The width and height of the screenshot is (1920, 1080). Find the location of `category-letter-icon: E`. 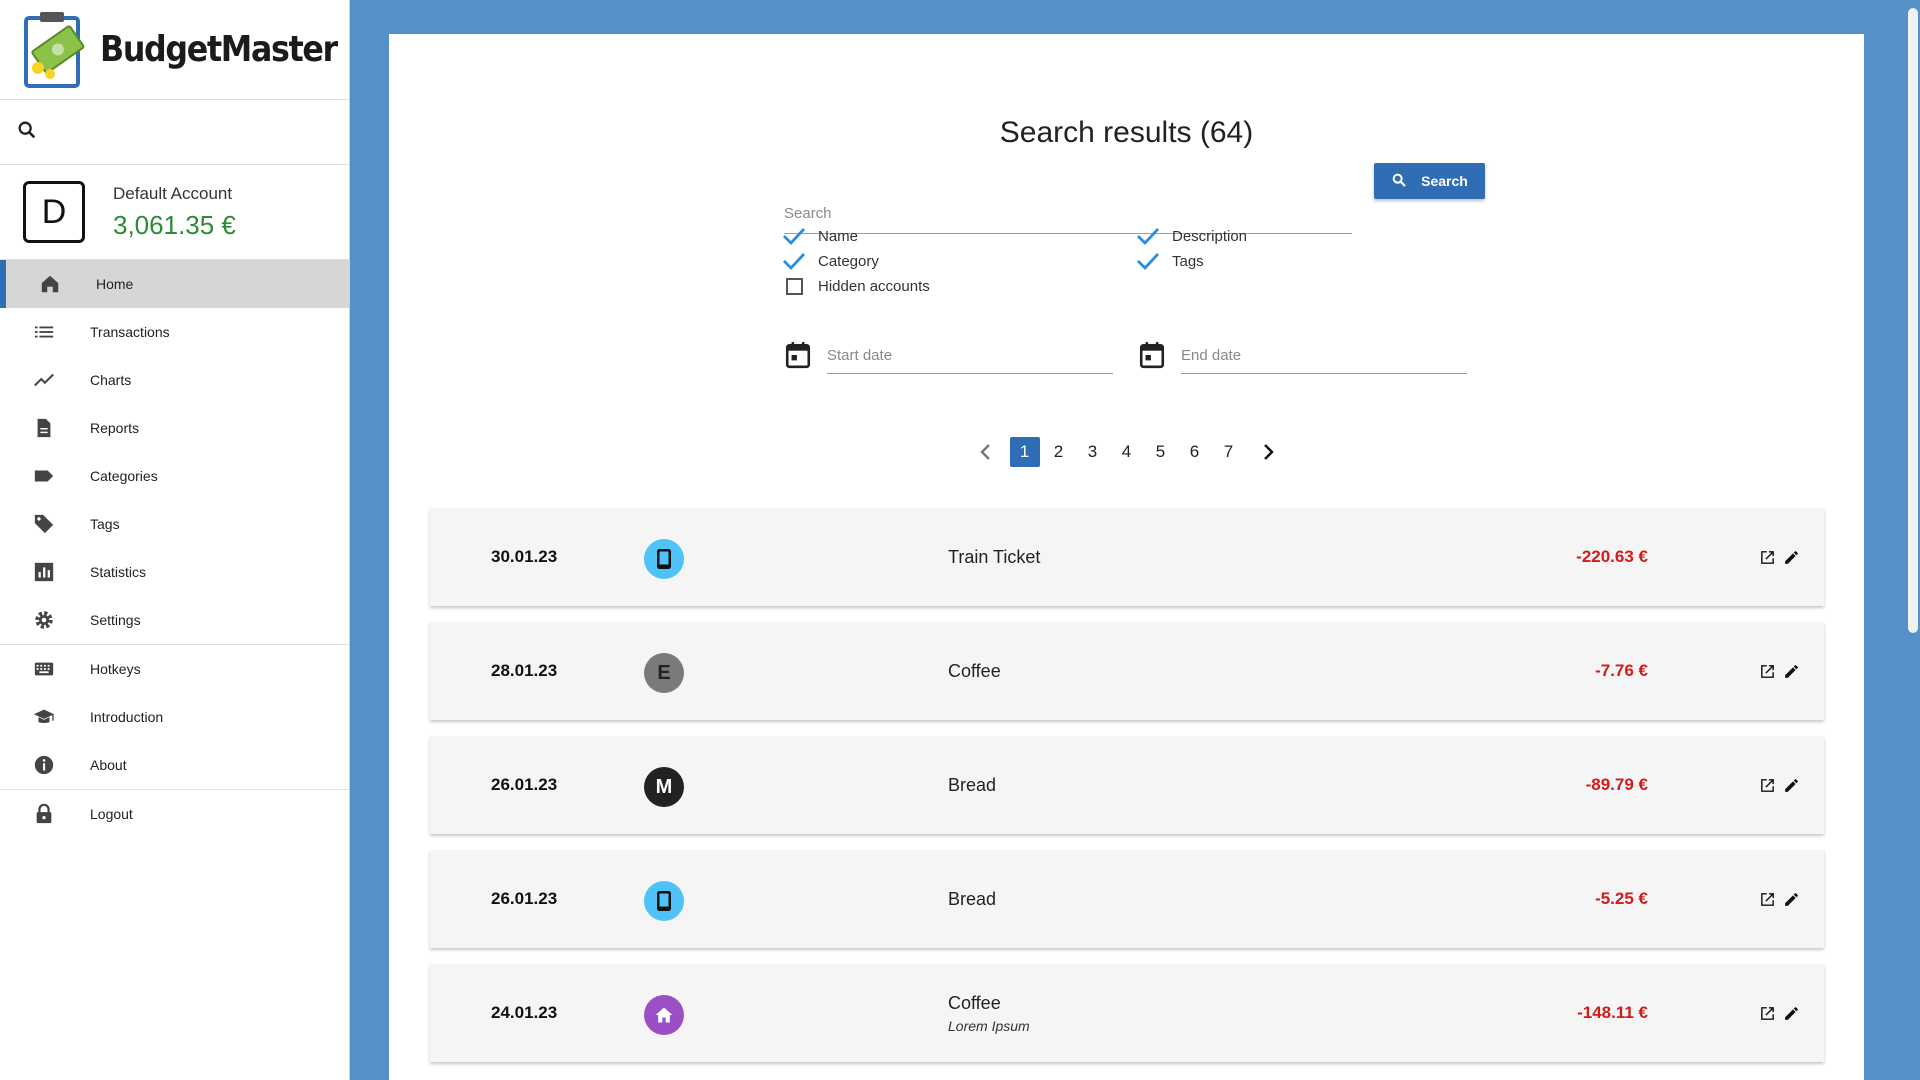

category-letter-icon: E is located at coordinates (664, 673).